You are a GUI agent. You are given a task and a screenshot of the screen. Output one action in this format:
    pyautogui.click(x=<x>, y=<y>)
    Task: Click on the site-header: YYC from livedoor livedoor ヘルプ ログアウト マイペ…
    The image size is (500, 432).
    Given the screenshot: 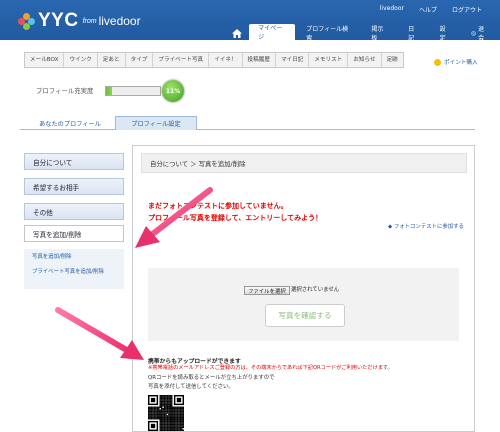 What is the action you would take?
    pyautogui.click(x=250, y=21)
    